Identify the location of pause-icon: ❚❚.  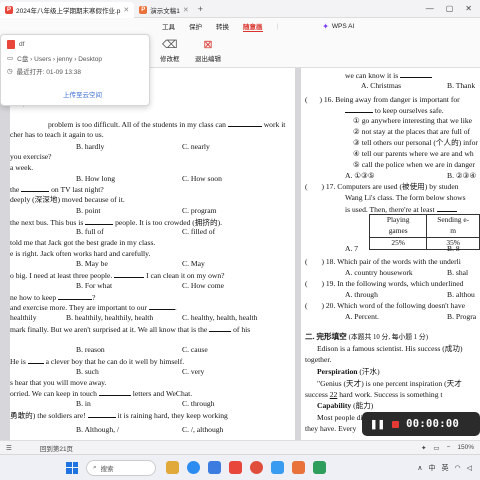
(377, 424).